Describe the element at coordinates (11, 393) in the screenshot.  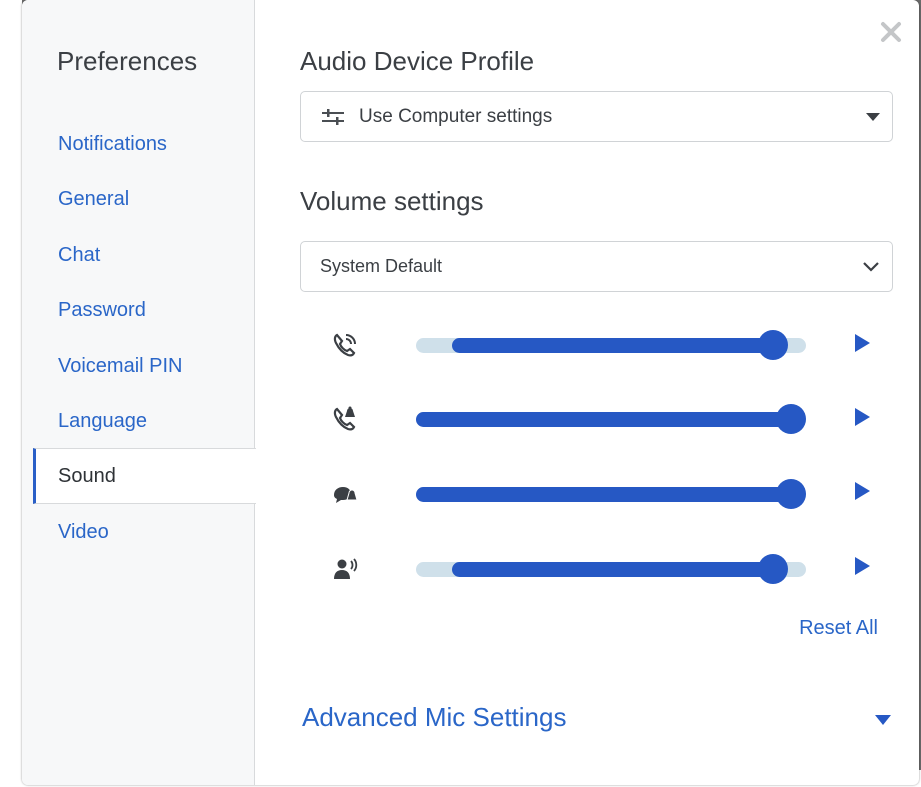
I see `backdrop` at that location.